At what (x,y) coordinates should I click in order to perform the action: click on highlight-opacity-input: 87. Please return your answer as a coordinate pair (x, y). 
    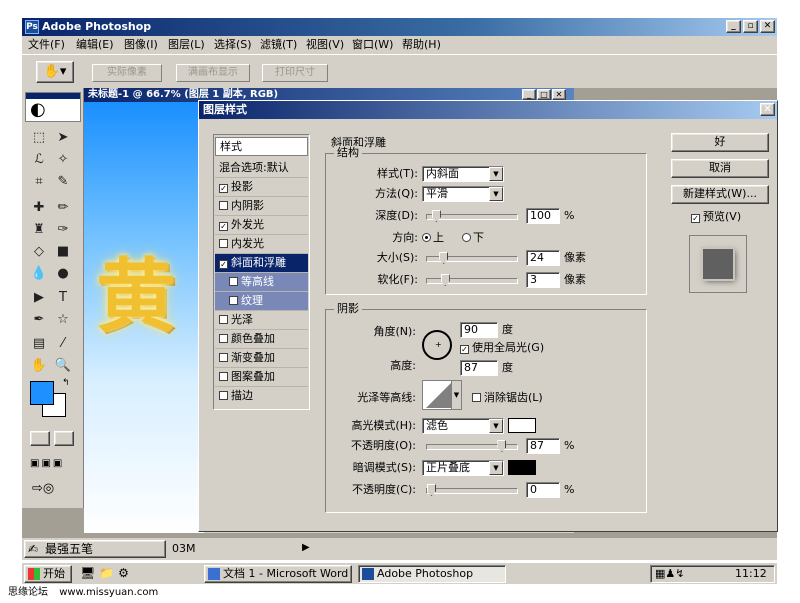
    Looking at the image, I should click on (543, 446).